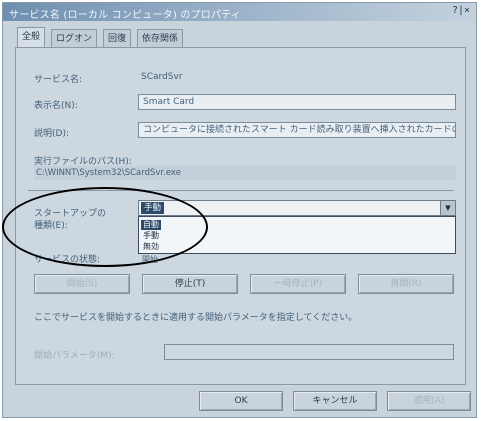 The image size is (481, 421). What do you see at coordinates (297, 102) in the screenshot?
I see `display-name-field: Smart Card` at bounding box center [297, 102].